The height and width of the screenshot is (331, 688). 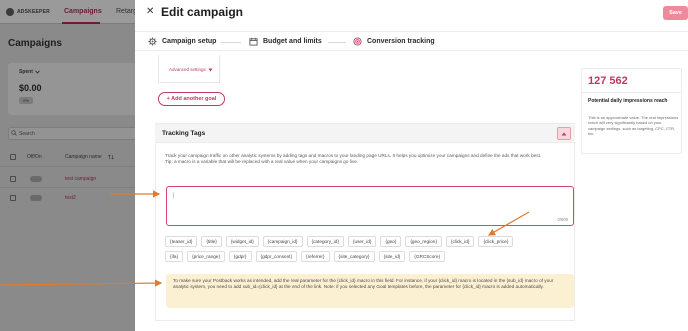 What do you see at coordinates (401, 41) in the screenshot?
I see `step-label: Conversion tracking` at bounding box center [401, 41].